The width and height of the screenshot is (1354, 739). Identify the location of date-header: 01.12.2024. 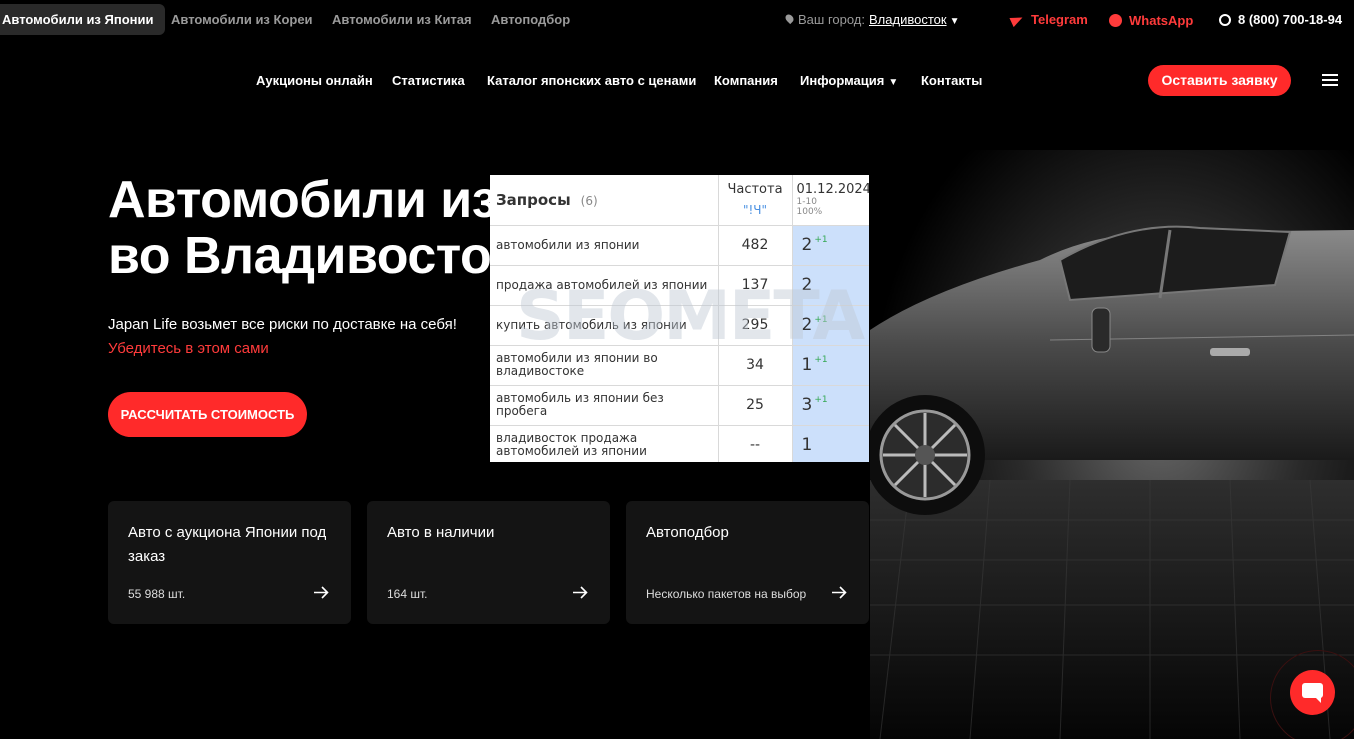
(833, 189).